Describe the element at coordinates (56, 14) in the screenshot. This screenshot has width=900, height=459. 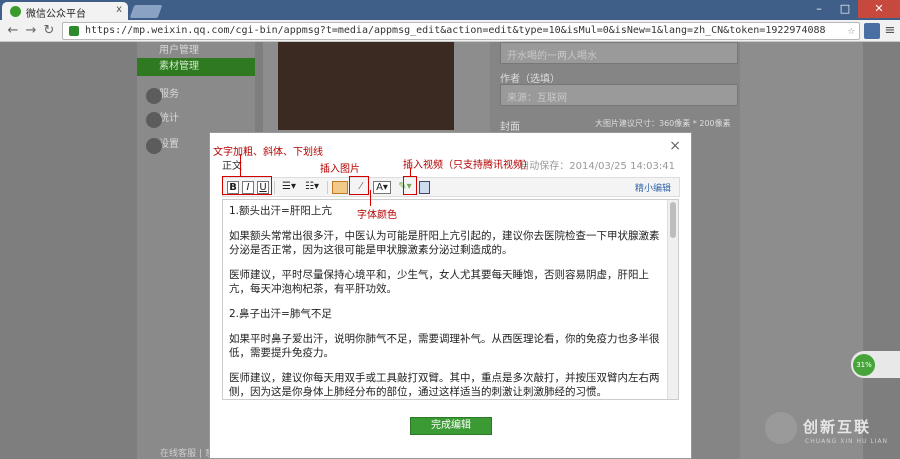
I see `tab-title: 微信公众平台` at that location.